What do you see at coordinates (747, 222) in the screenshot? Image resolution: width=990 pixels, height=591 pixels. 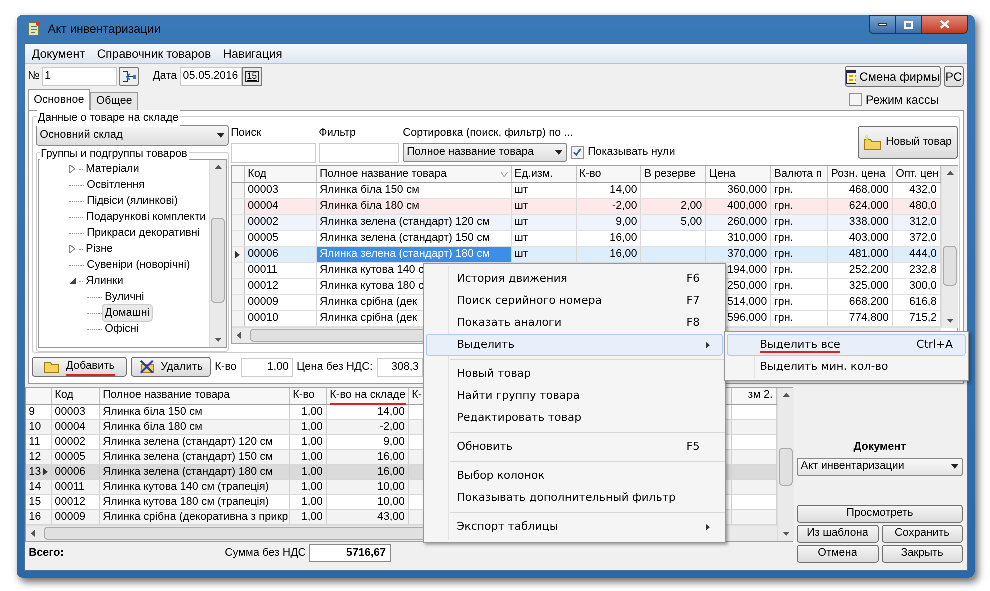 I see `table-cell: 260,000` at bounding box center [747, 222].